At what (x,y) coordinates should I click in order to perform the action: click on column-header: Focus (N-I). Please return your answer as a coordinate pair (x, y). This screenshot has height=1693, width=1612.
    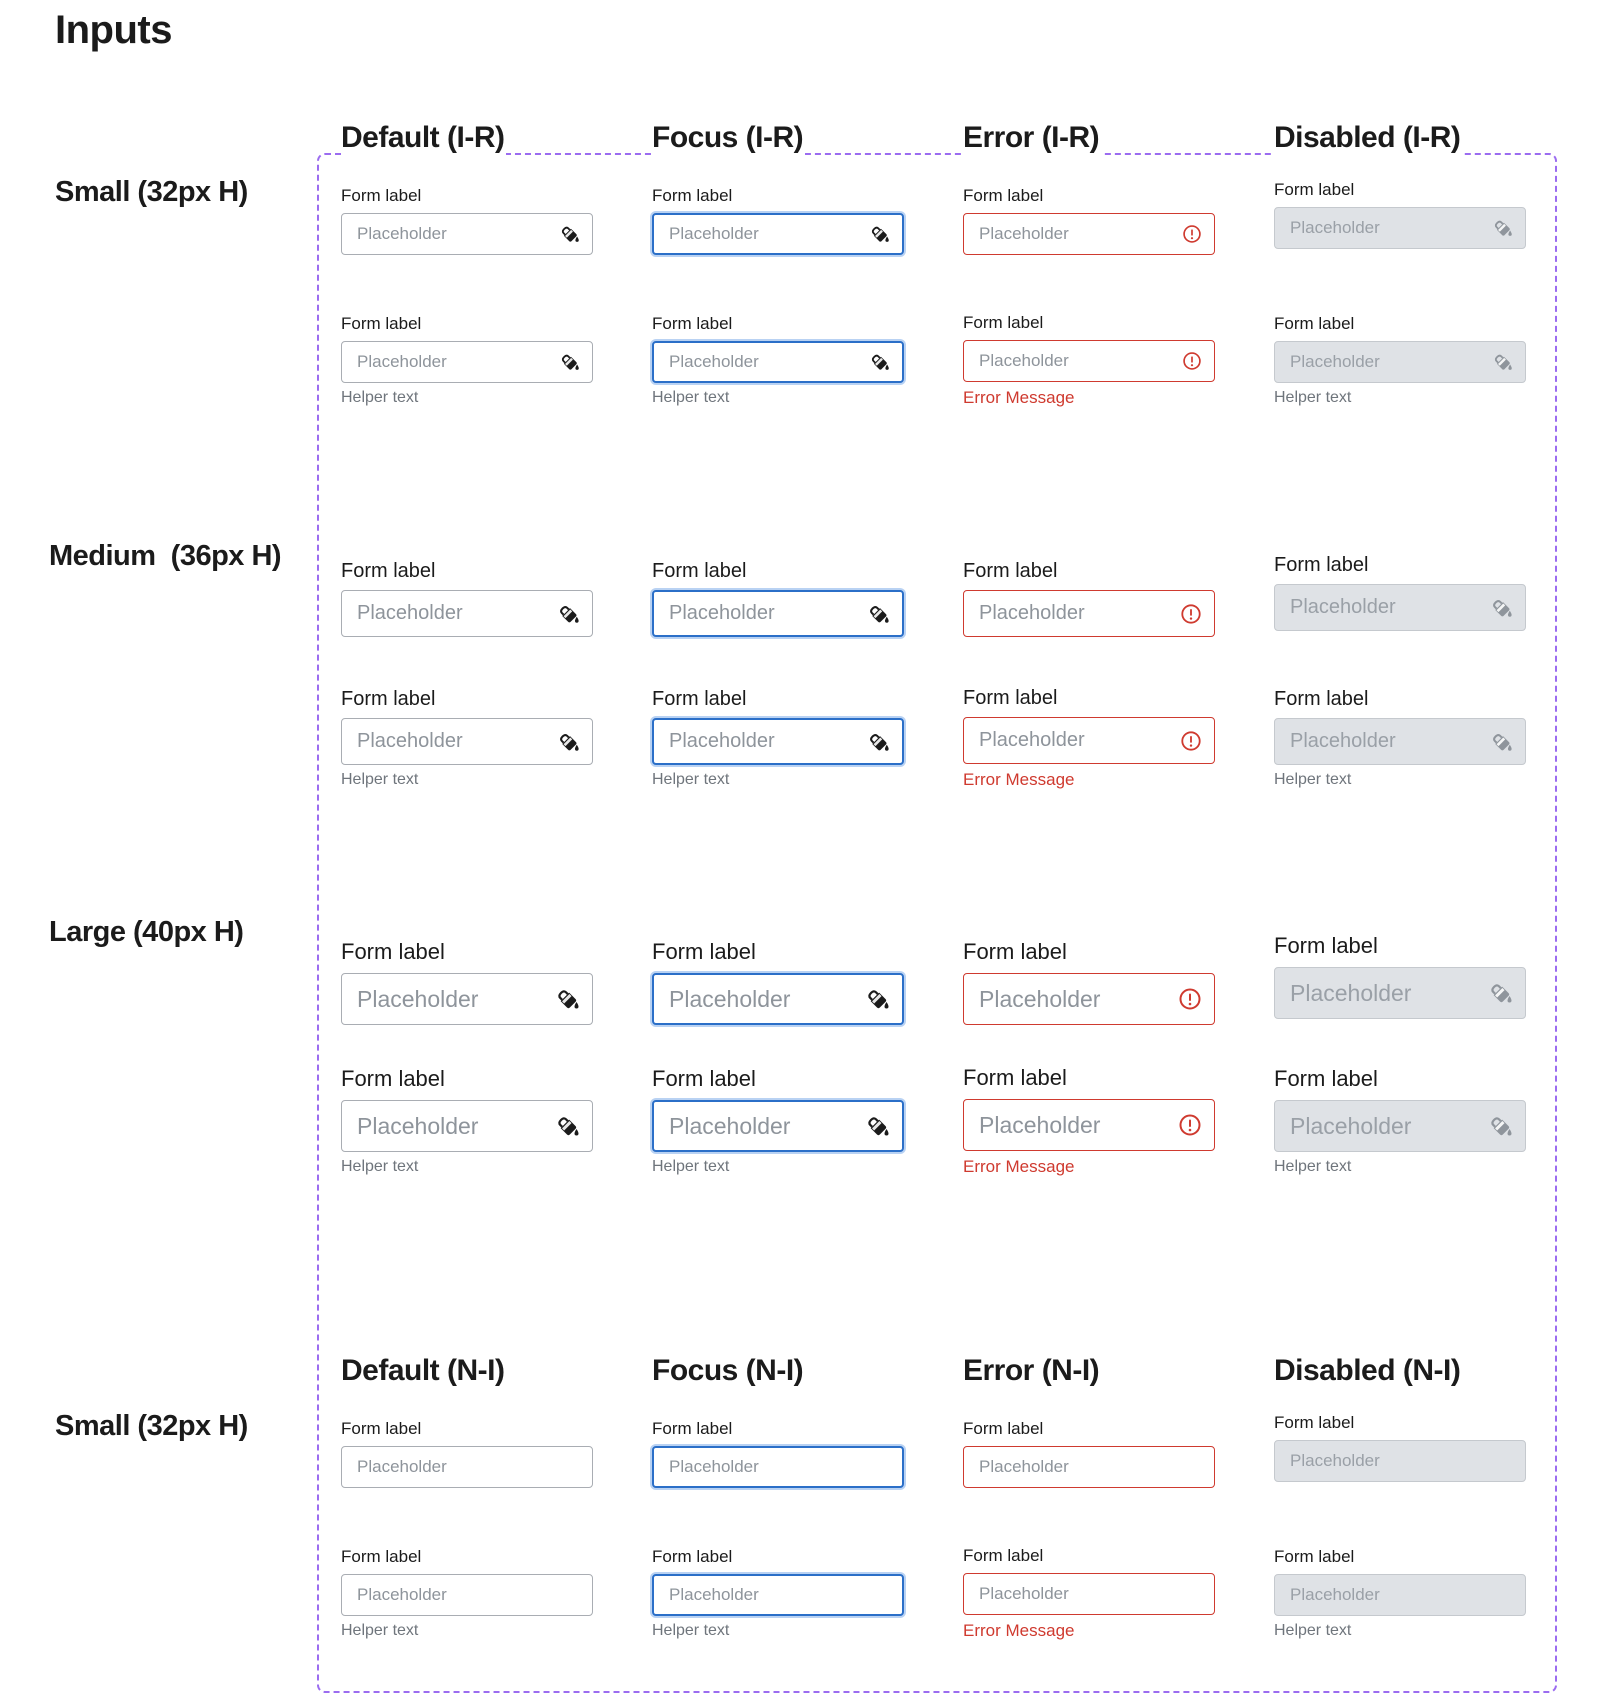
    Looking at the image, I should click on (729, 1371).